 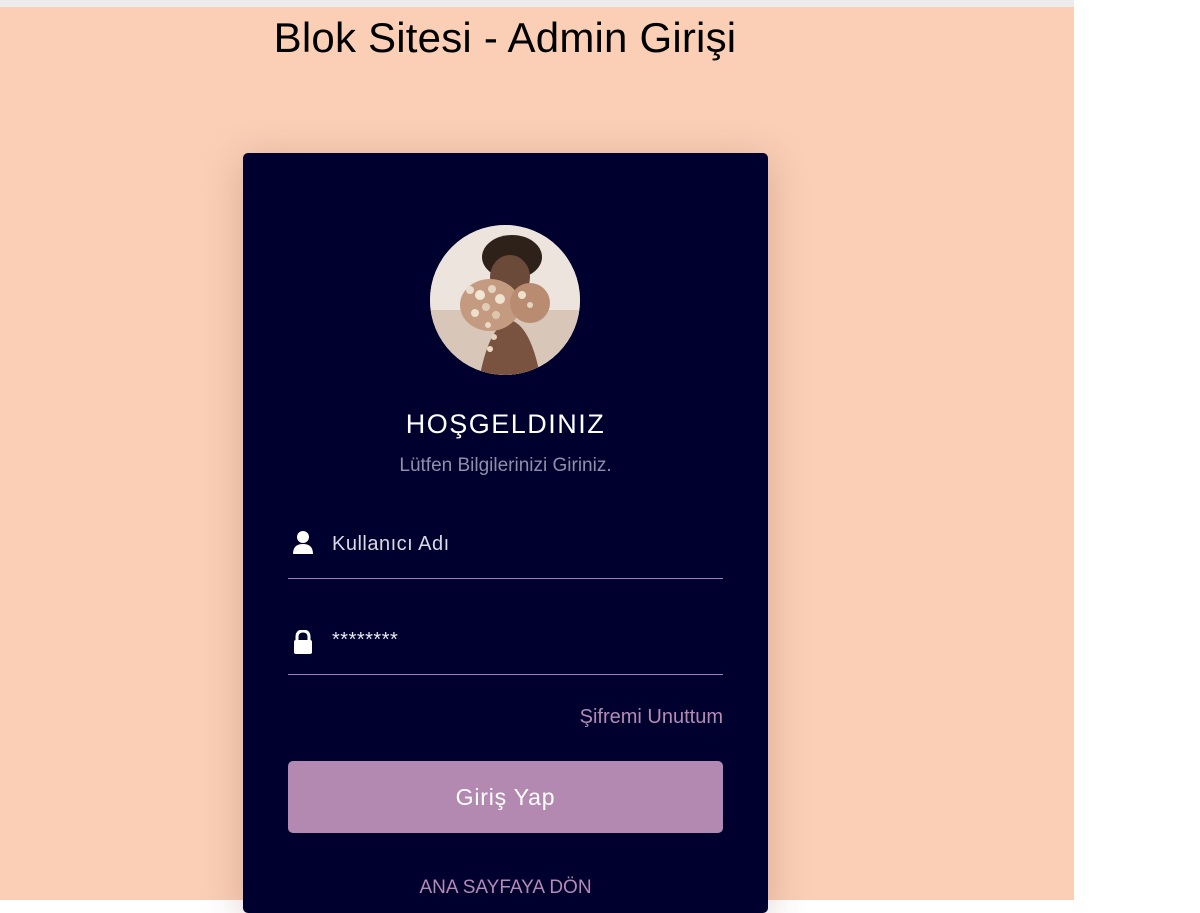 I want to click on avatar, so click(x=505, y=300).